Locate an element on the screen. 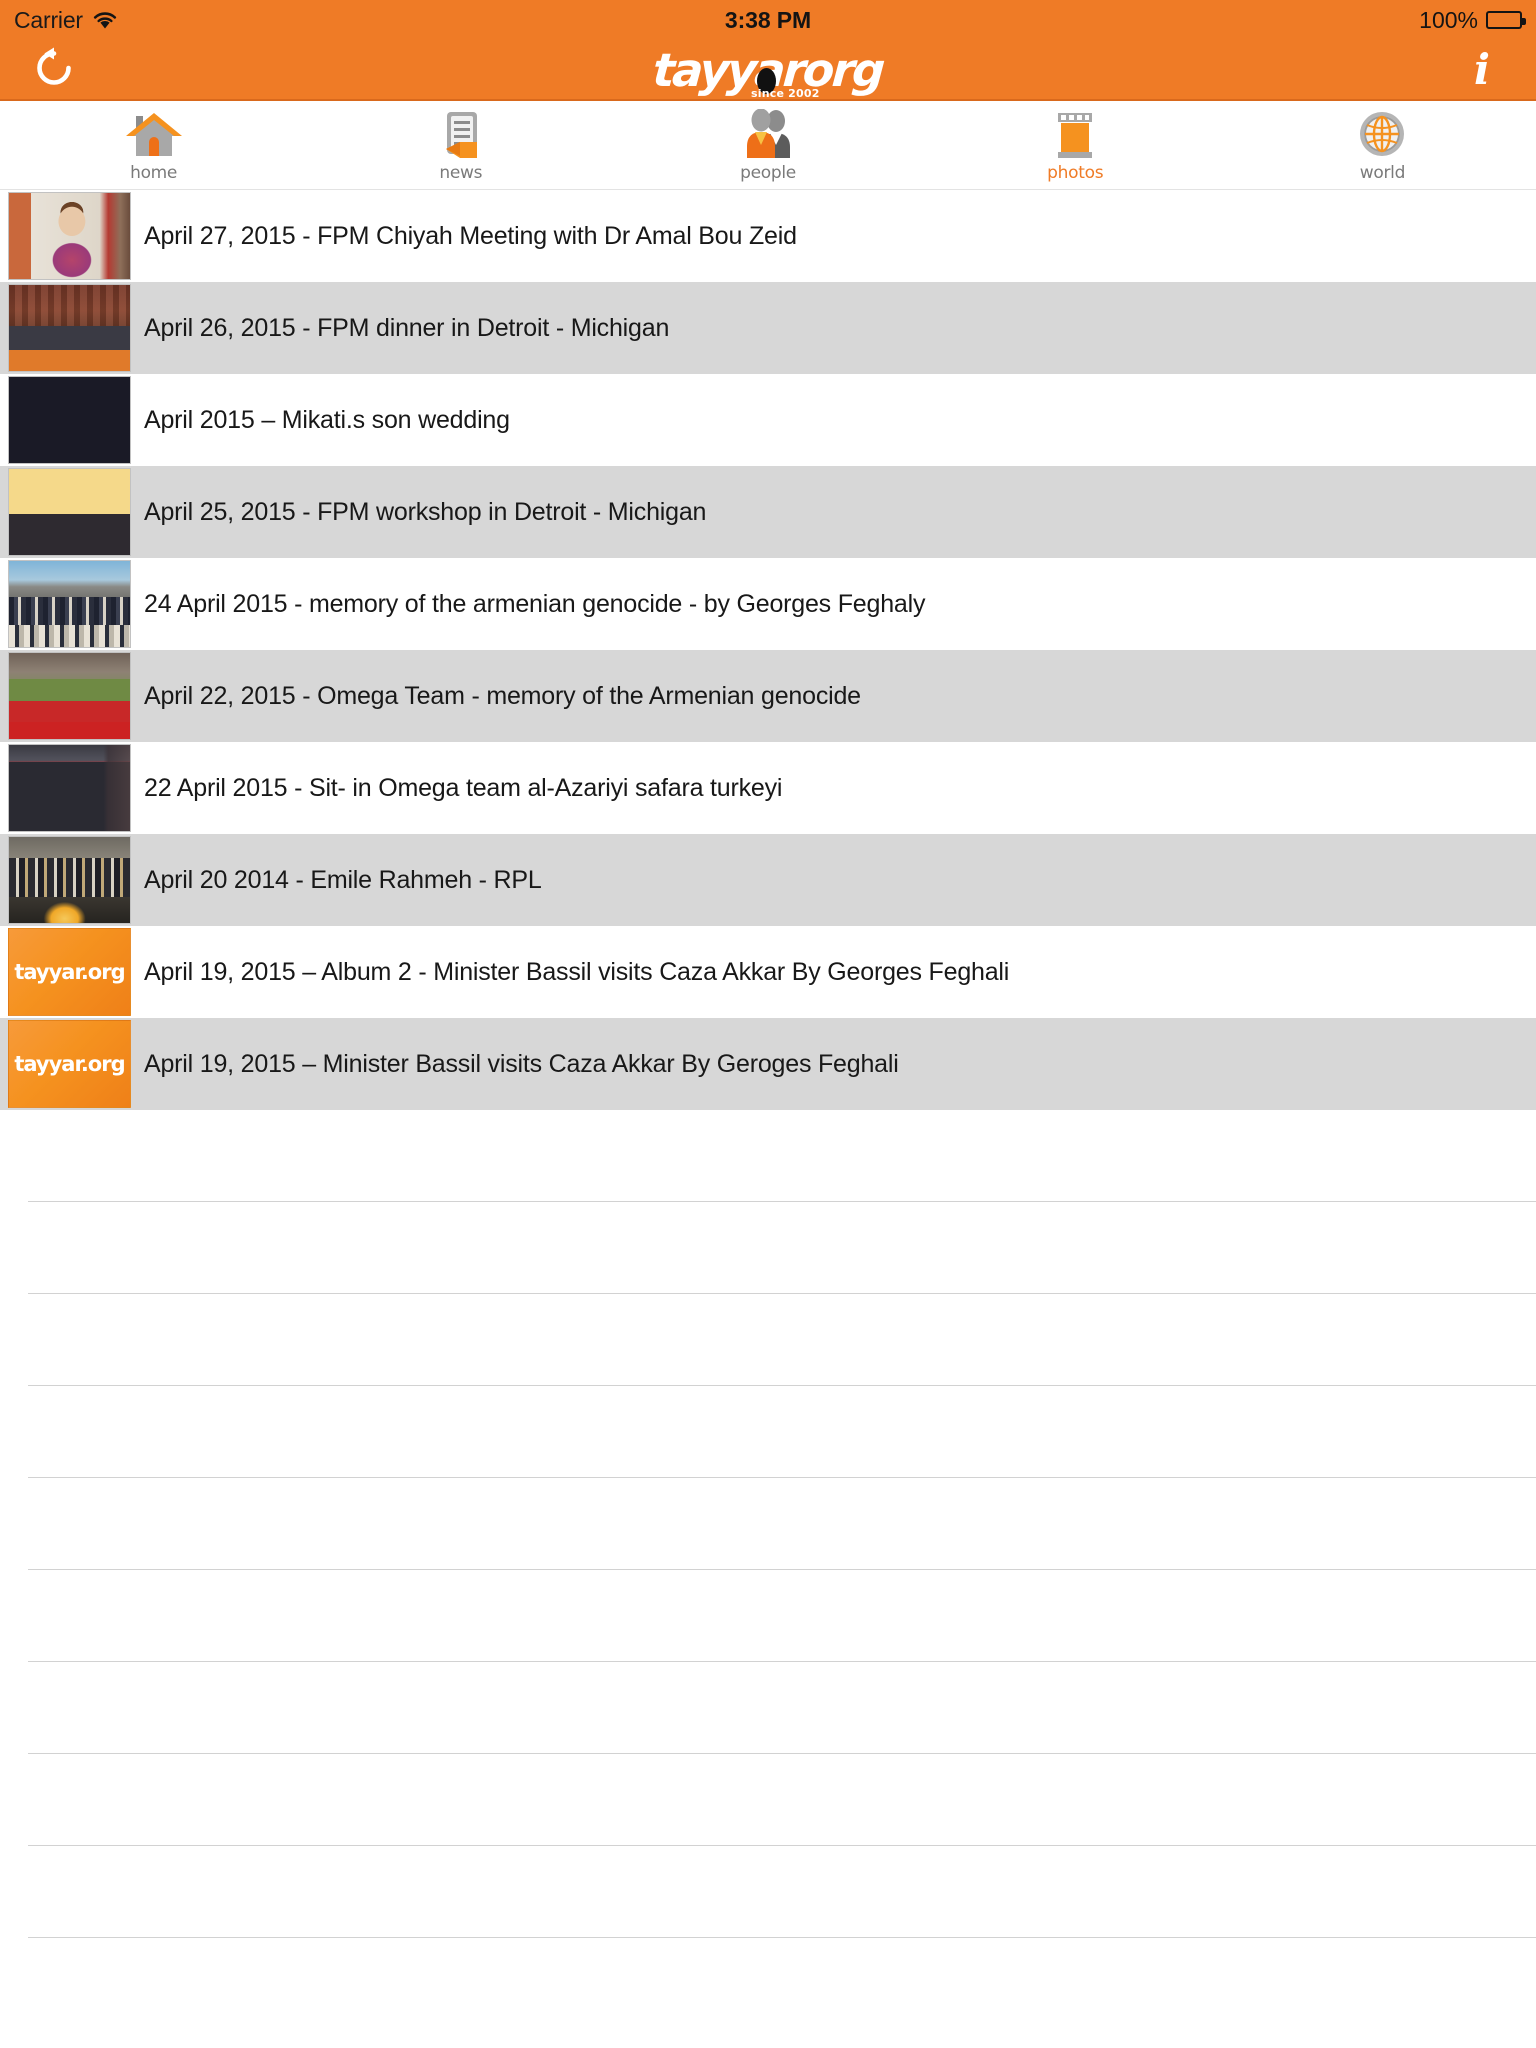  refresh-icon is located at coordinates (54, 69).